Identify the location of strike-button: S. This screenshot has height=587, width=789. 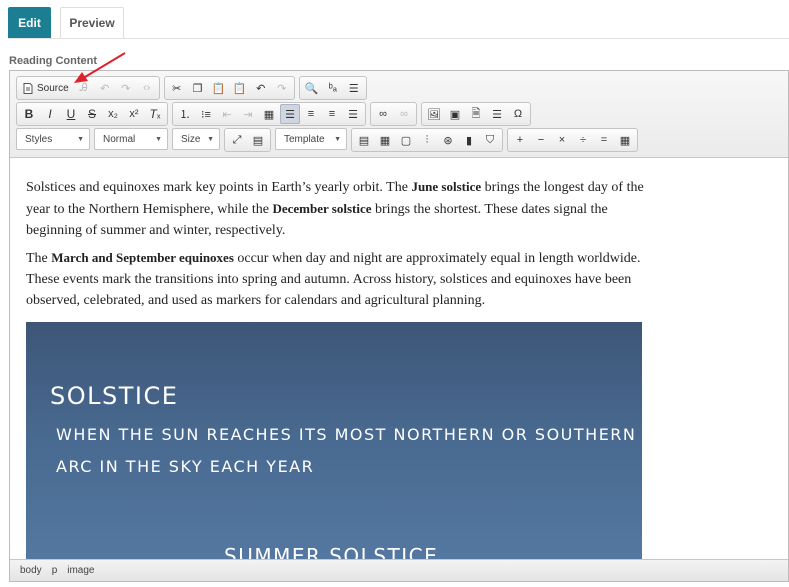
(92, 114).